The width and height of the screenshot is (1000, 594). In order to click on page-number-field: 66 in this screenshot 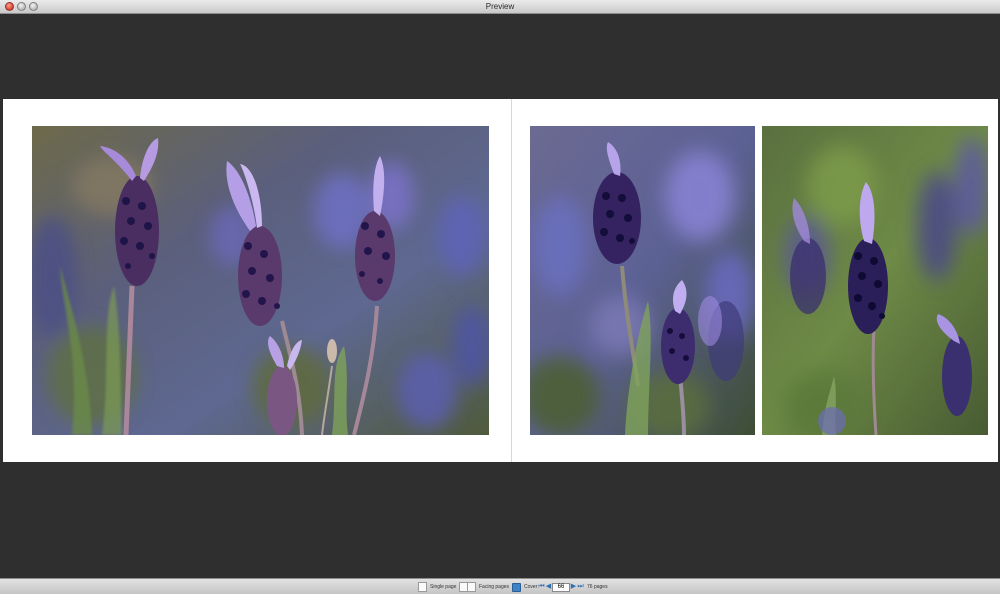, I will do `click(561, 587)`.